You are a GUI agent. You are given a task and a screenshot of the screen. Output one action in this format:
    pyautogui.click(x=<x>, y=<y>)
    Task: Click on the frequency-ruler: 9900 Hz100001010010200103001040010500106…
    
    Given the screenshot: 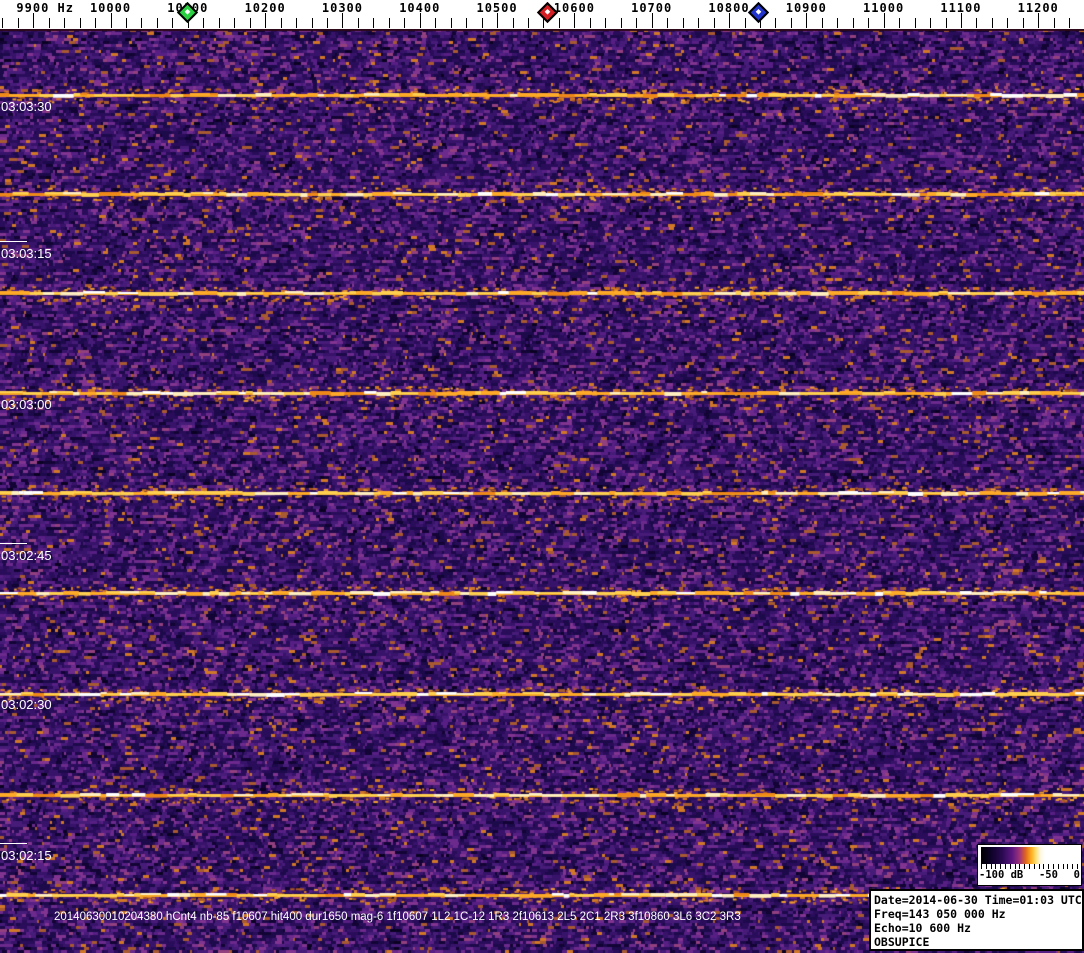 What is the action you would take?
    pyautogui.click(x=542, y=14)
    